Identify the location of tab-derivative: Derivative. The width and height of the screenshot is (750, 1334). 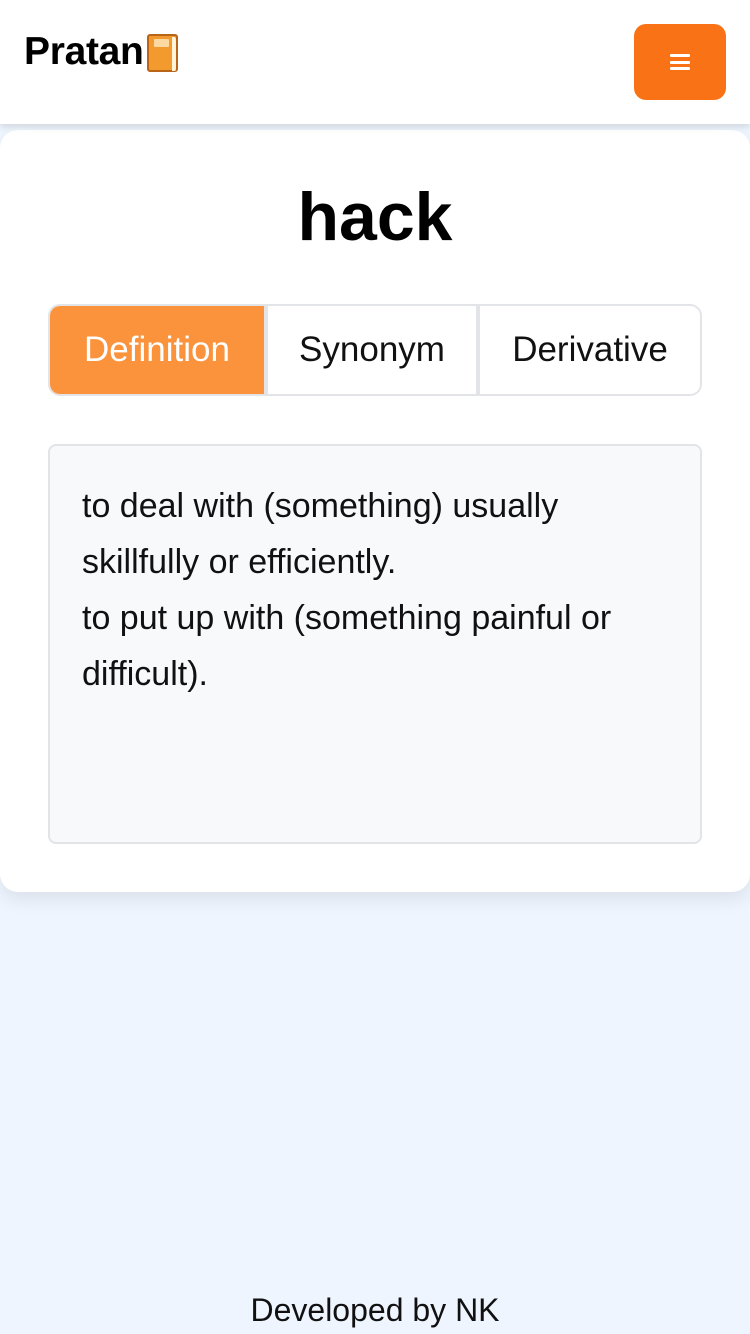
(588, 350).